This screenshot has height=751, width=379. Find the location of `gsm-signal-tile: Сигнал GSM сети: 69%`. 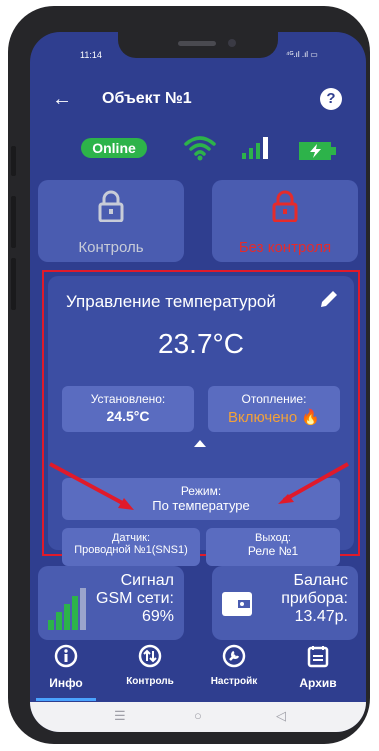

gsm-signal-tile: Сигнал GSM сети: 69% is located at coordinates (111, 603).